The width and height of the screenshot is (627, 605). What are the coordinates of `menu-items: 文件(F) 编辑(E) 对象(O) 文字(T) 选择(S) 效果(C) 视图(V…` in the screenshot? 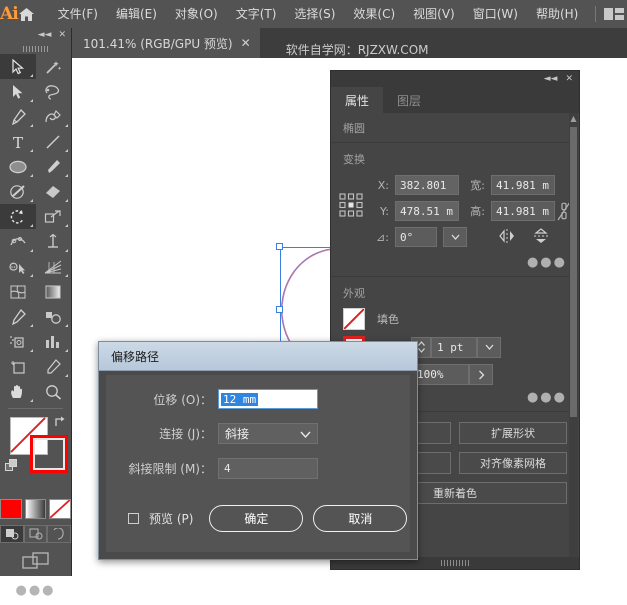 It's located at (318, 14).